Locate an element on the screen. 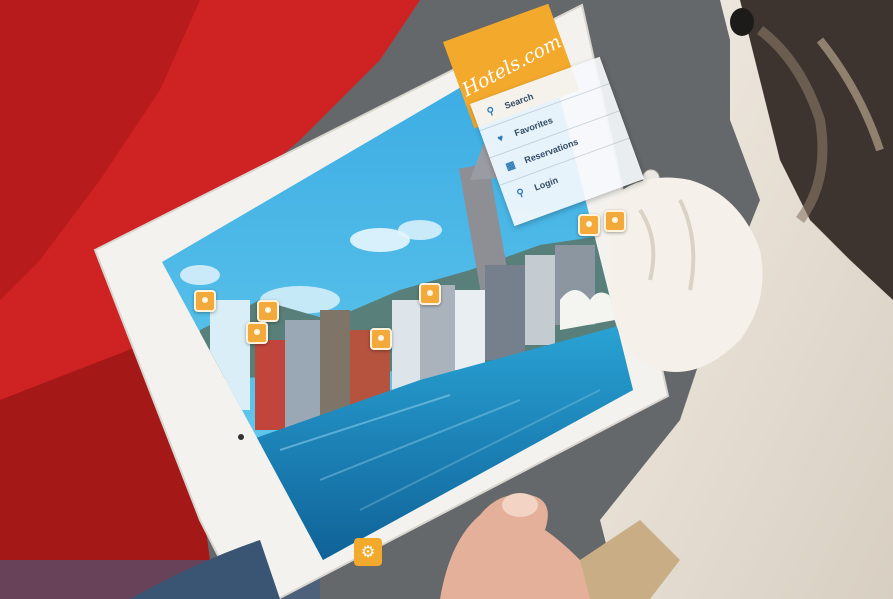 The height and width of the screenshot is (599, 893). gear-icon: ⚙ is located at coordinates (368, 552).